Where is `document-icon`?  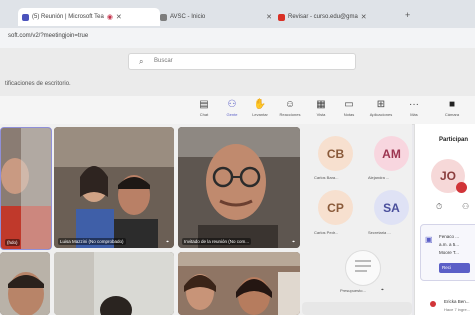
document-icon is located at coordinates (363, 266).